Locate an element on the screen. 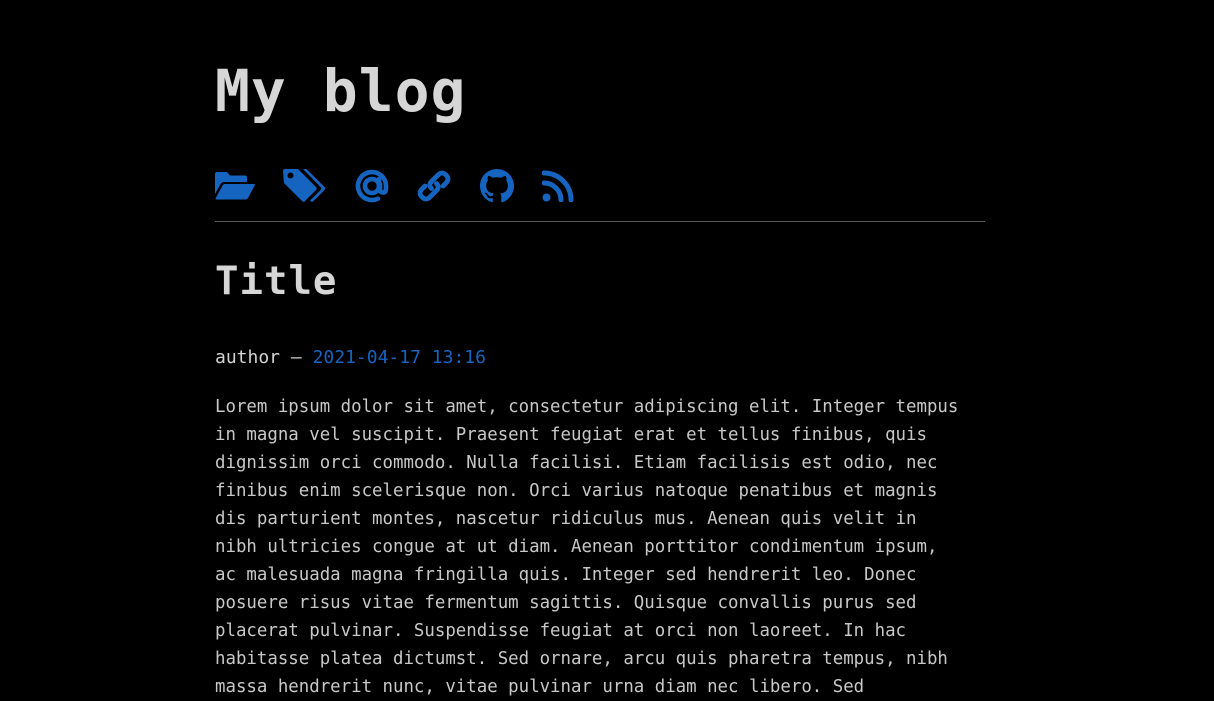  post-meta: author — 2021-04-17 13:16 is located at coordinates (350, 358).